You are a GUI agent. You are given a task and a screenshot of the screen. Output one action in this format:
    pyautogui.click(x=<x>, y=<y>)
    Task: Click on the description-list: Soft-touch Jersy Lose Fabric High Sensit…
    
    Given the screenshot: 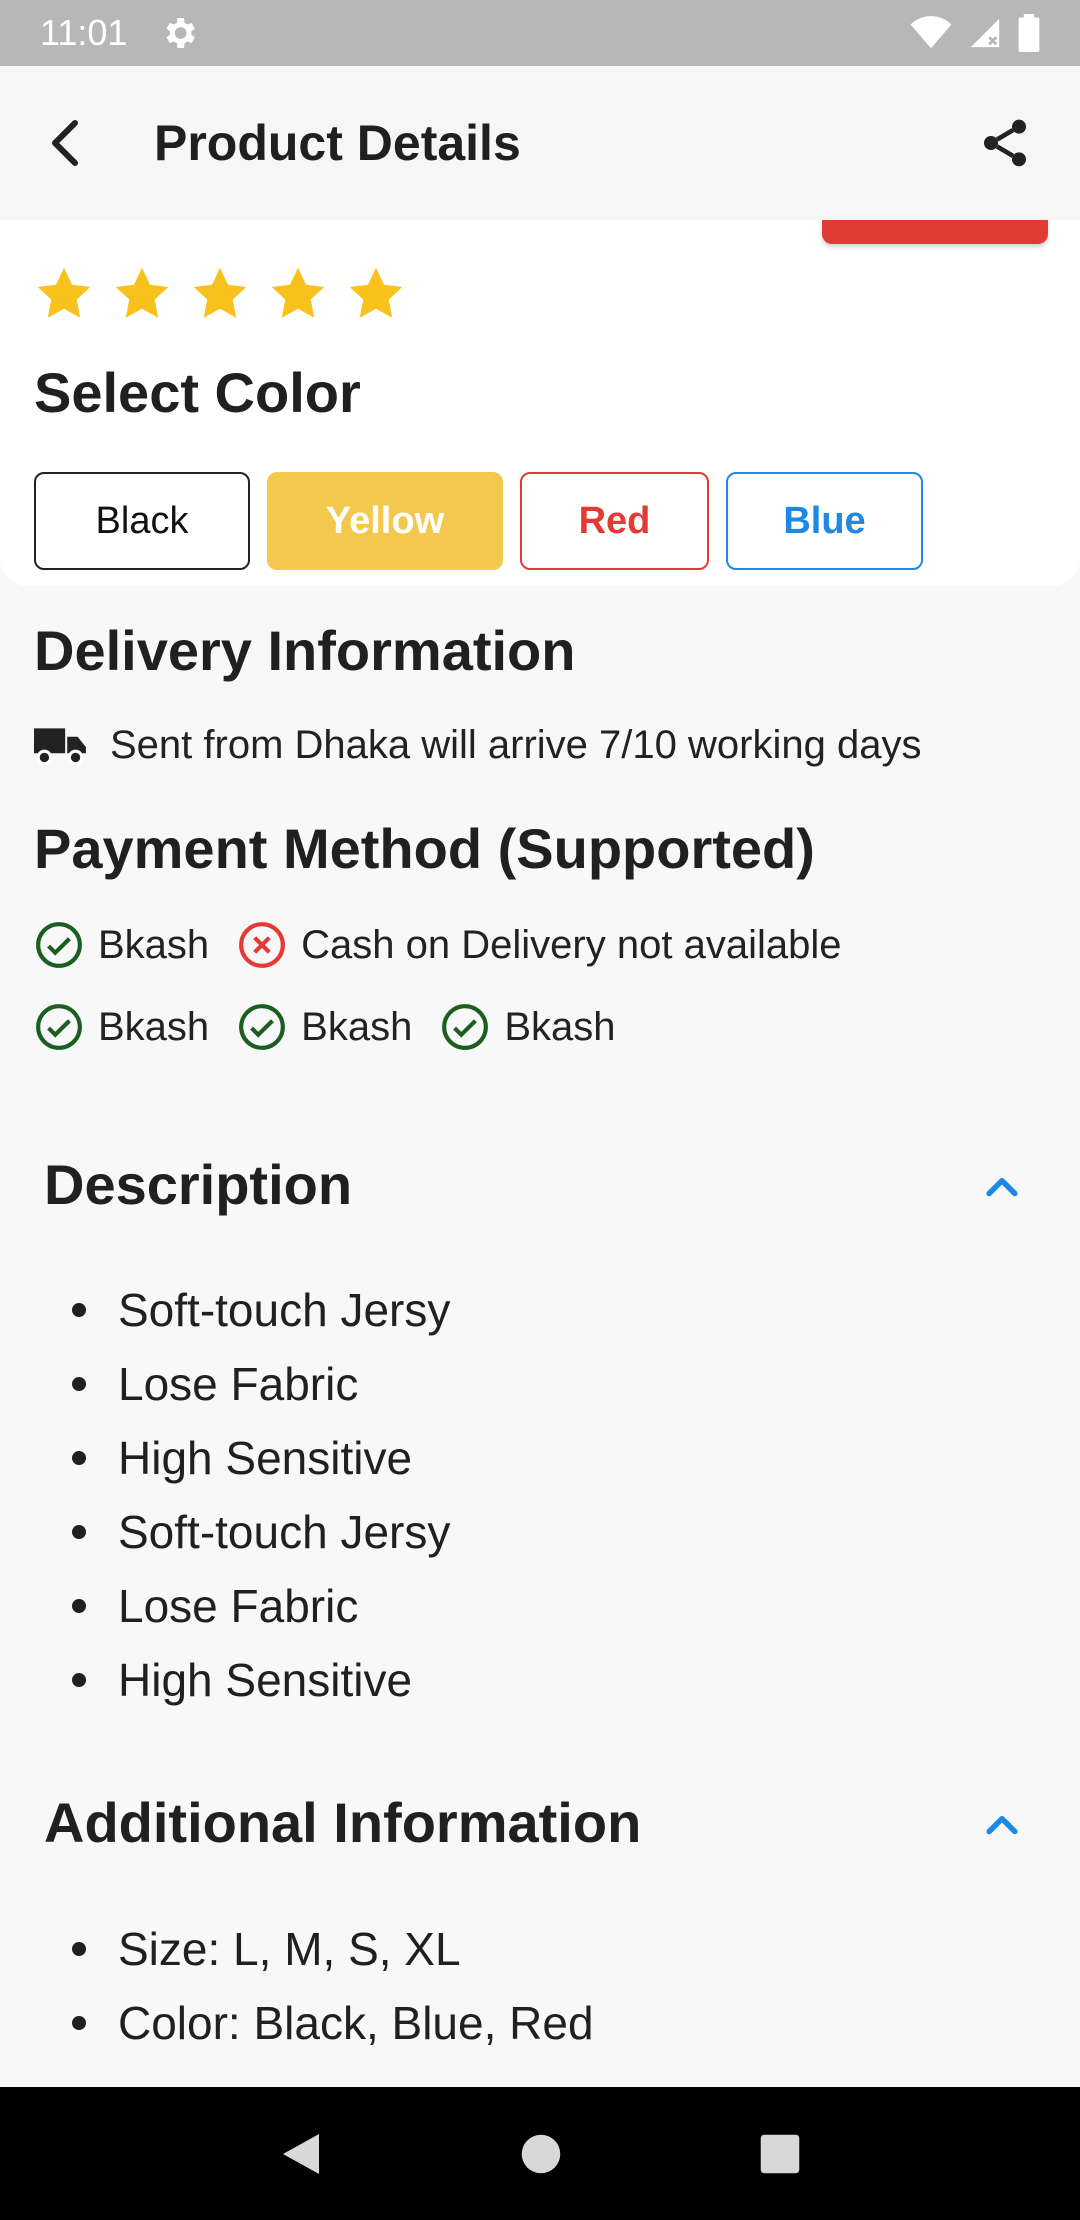 What is the action you would take?
    pyautogui.click(x=261, y=1495)
    